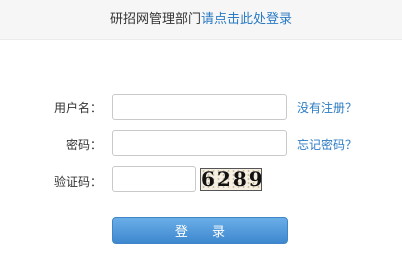 Image resolution: width=402 pixels, height=267 pixels. I want to click on captcha-text: 6289, so click(231, 179).